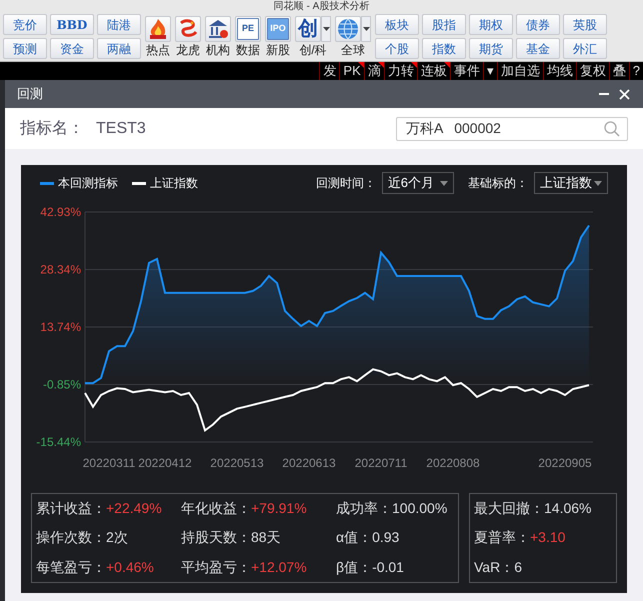 The height and width of the screenshot is (601, 643). What do you see at coordinates (604, 94) in the screenshot?
I see `minimize-icon` at bounding box center [604, 94].